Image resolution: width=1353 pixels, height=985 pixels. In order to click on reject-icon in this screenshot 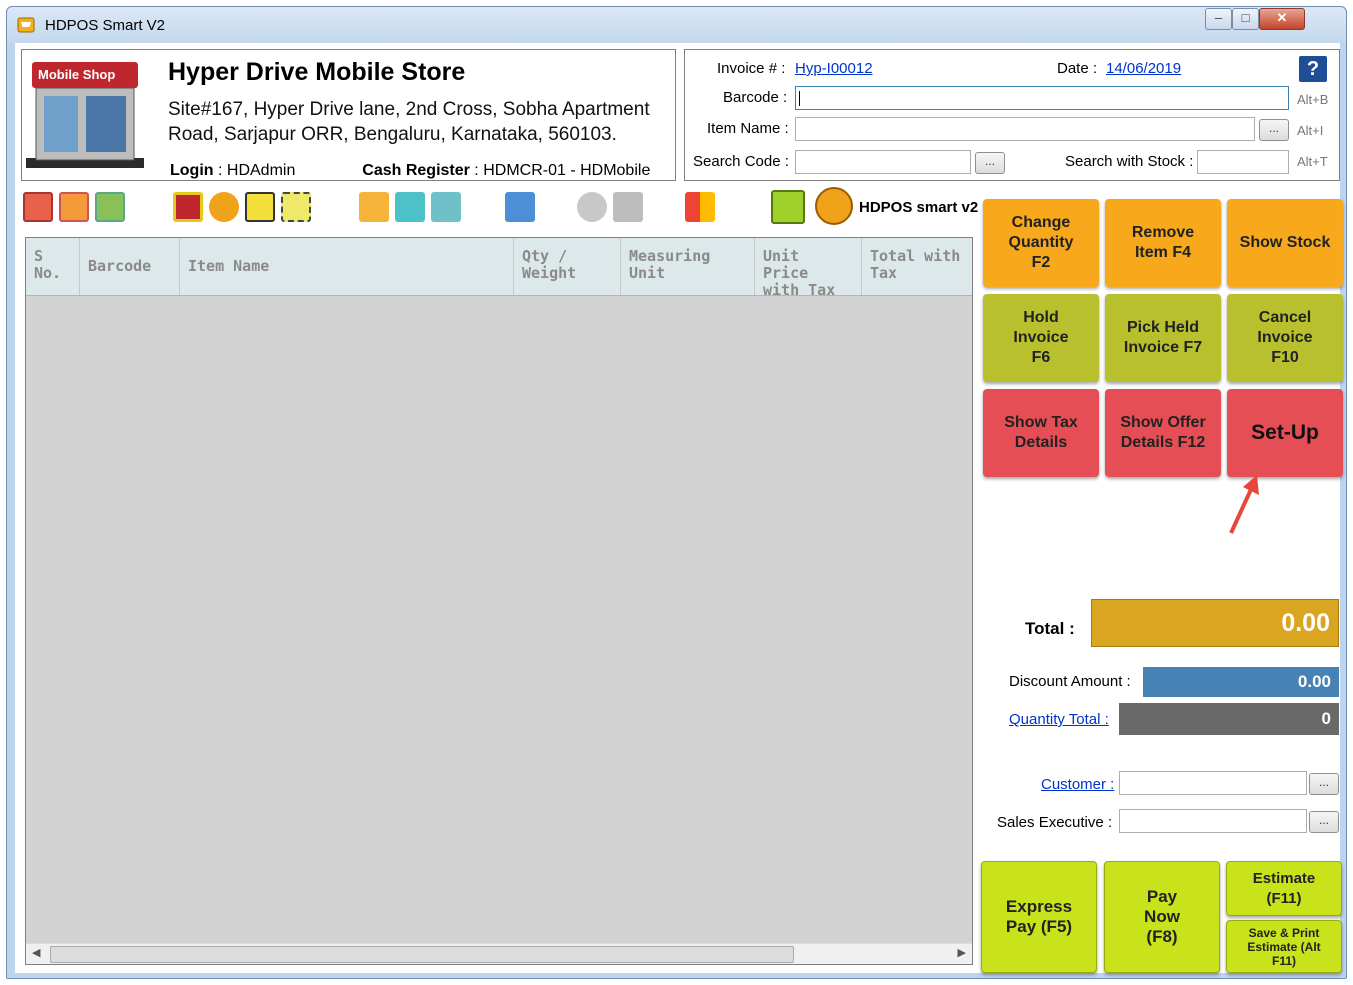, I will do `click(628, 207)`.